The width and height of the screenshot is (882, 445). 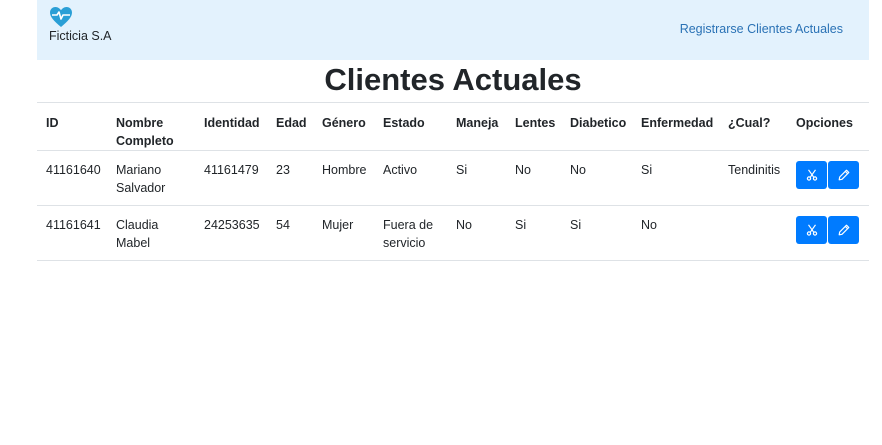 What do you see at coordinates (145, 132) in the screenshot?
I see `header-nombre: Nombre Completo` at bounding box center [145, 132].